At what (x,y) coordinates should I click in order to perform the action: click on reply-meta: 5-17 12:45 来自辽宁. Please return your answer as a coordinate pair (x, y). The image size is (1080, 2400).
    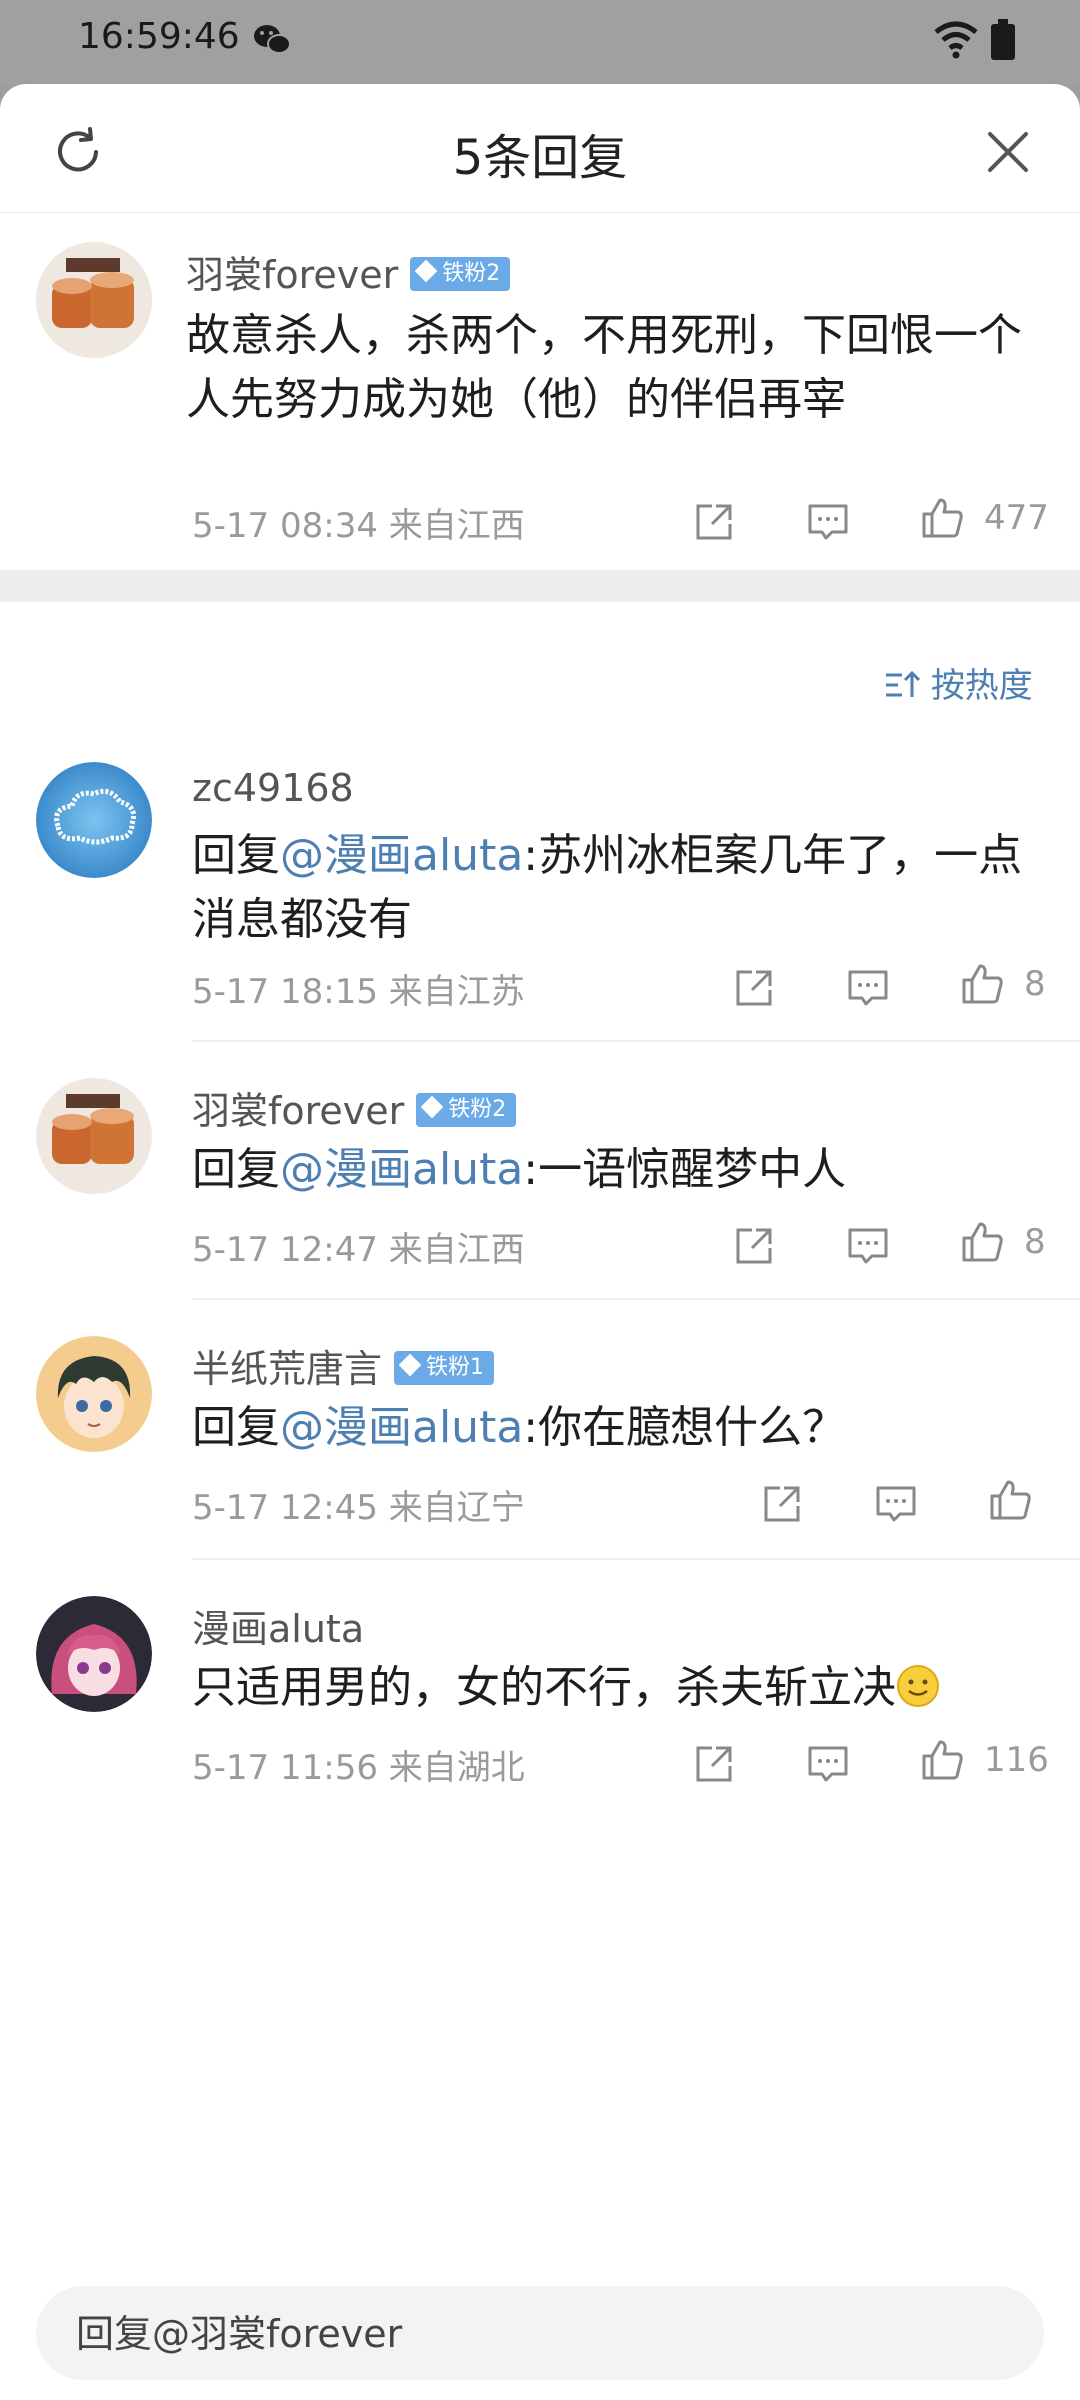
    Looking at the image, I should click on (358, 1508).